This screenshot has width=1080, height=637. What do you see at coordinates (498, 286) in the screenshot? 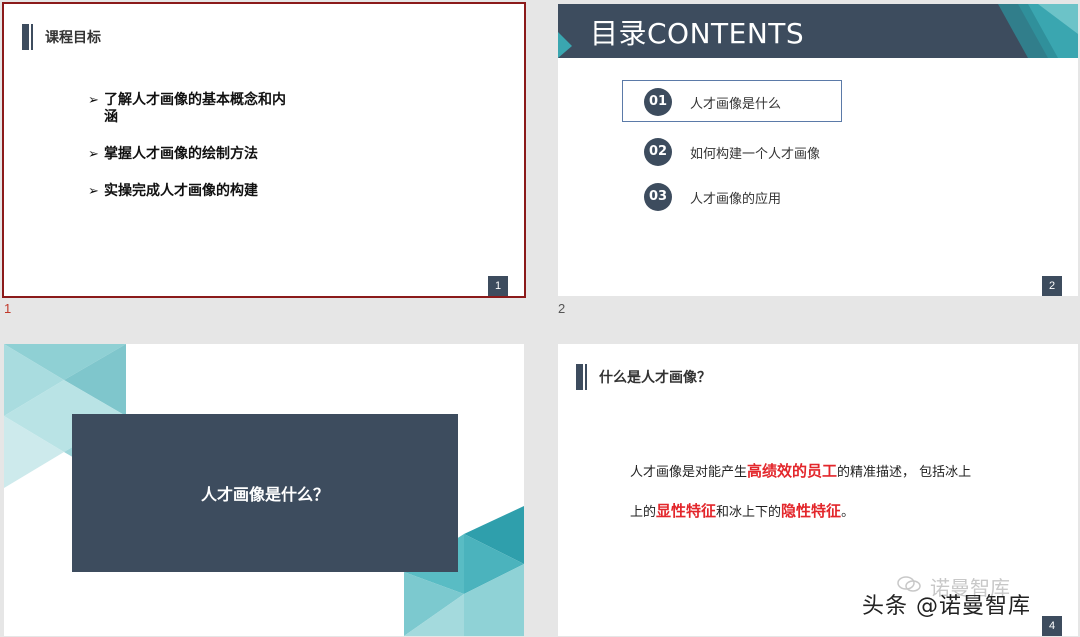
I see `page-number: 1` at bounding box center [498, 286].